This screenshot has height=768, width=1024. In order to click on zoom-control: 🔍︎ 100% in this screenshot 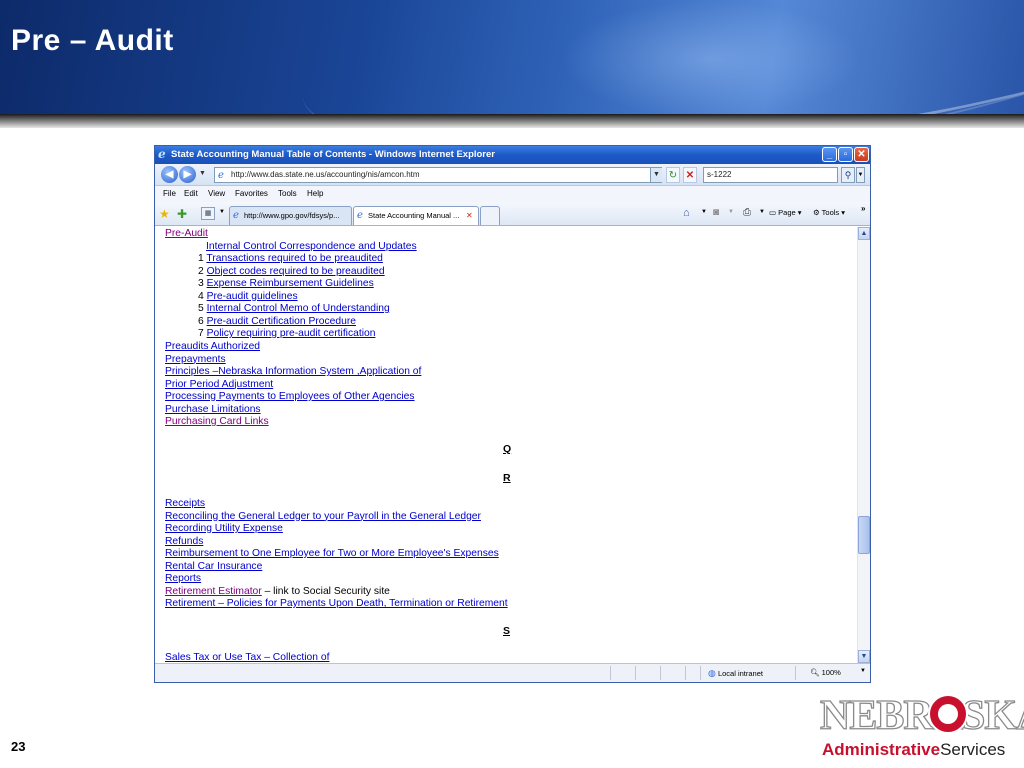, I will do `click(825, 672)`.